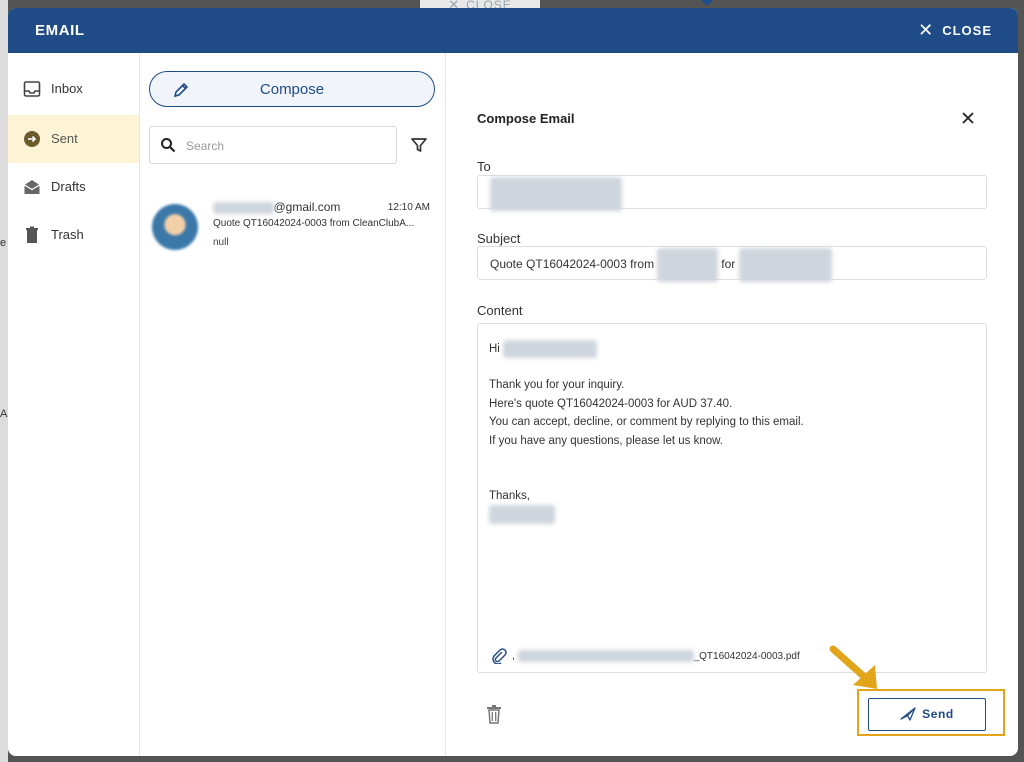  What do you see at coordinates (499, 656) in the screenshot?
I see `paperclip-icon` at bounding box center [499, 656].